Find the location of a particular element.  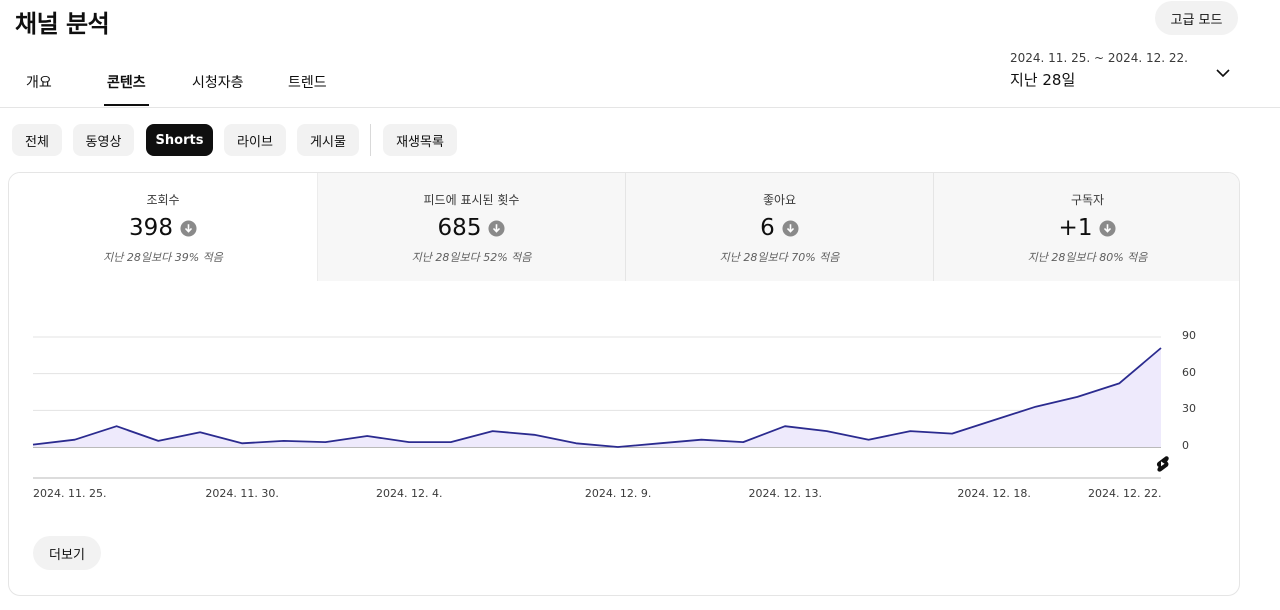

metric-likes: 좋아요 6 지난 28일보다 70% 적음 is located at coordinates (779, 227).